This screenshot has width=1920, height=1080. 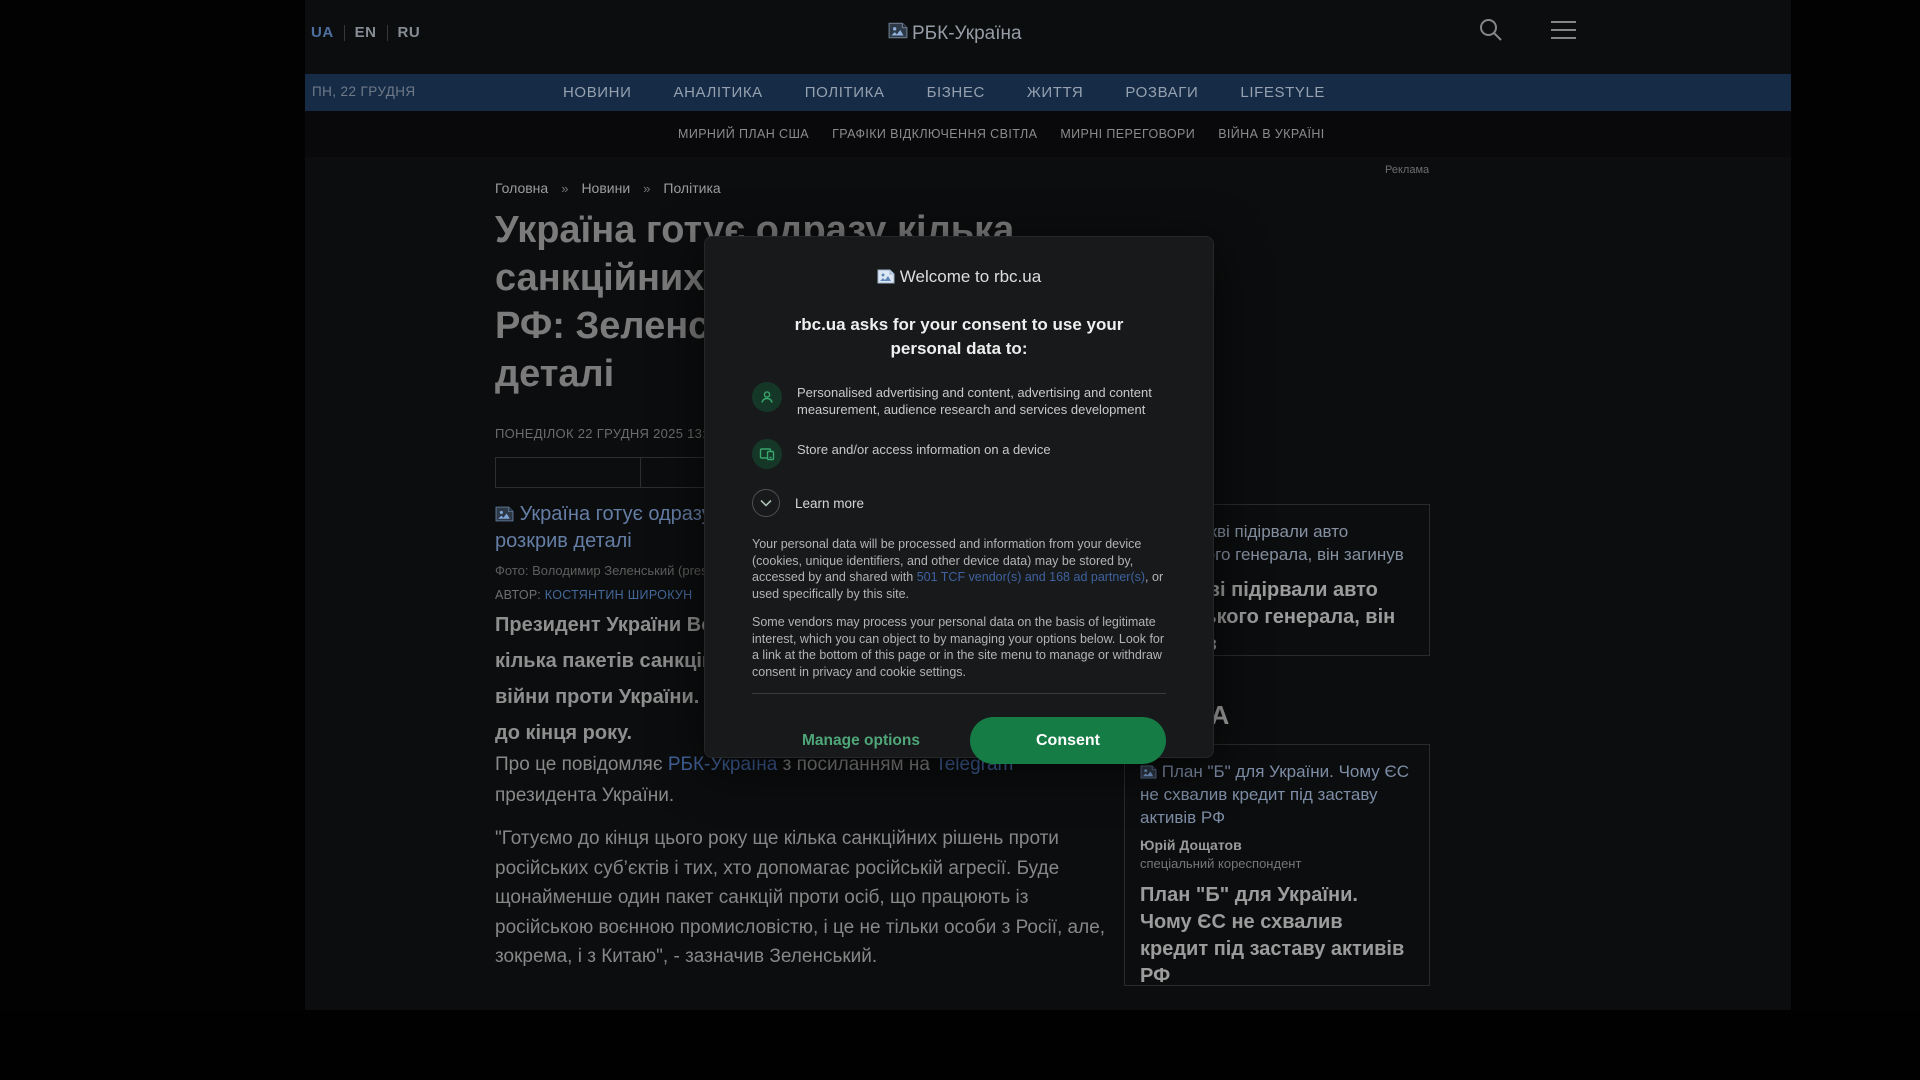 I want to click on consent-button: Consent, so click(x=1068, y=740).